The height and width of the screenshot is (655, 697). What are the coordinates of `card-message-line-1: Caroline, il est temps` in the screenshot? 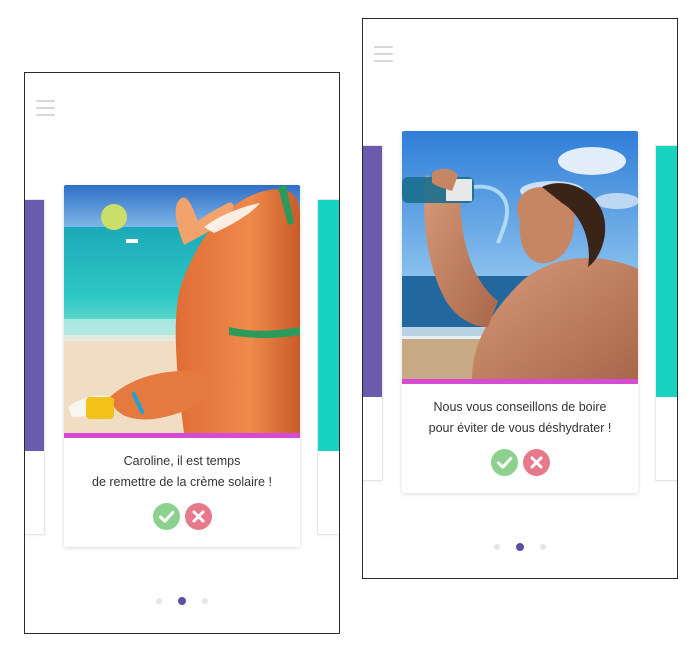 It's located at (182, 461).